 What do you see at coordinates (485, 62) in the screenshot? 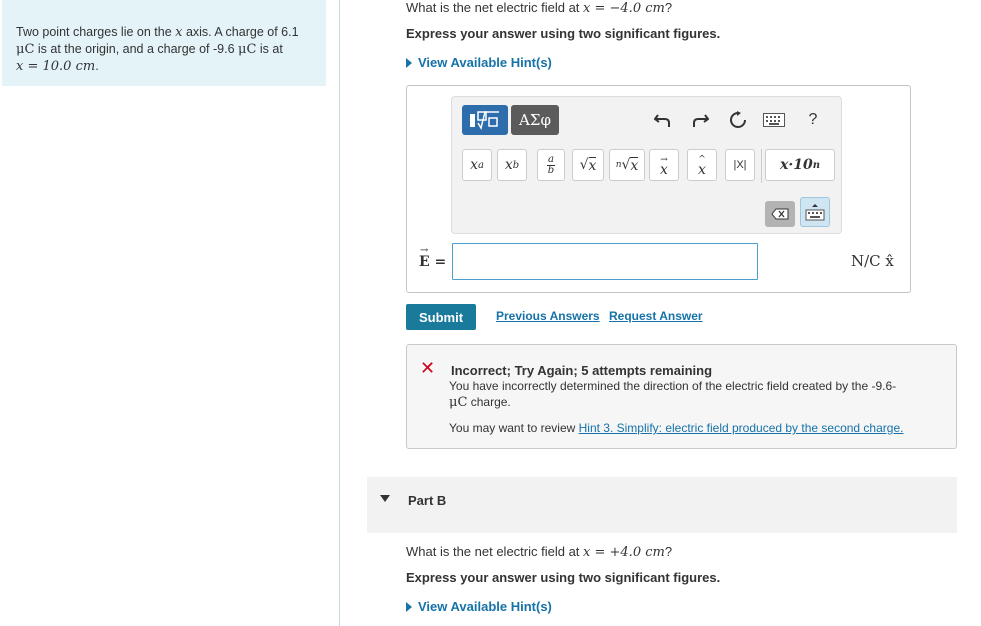
I see `part-a-hint-label: View Available Hint(s)` at bounding box center [485, 62].